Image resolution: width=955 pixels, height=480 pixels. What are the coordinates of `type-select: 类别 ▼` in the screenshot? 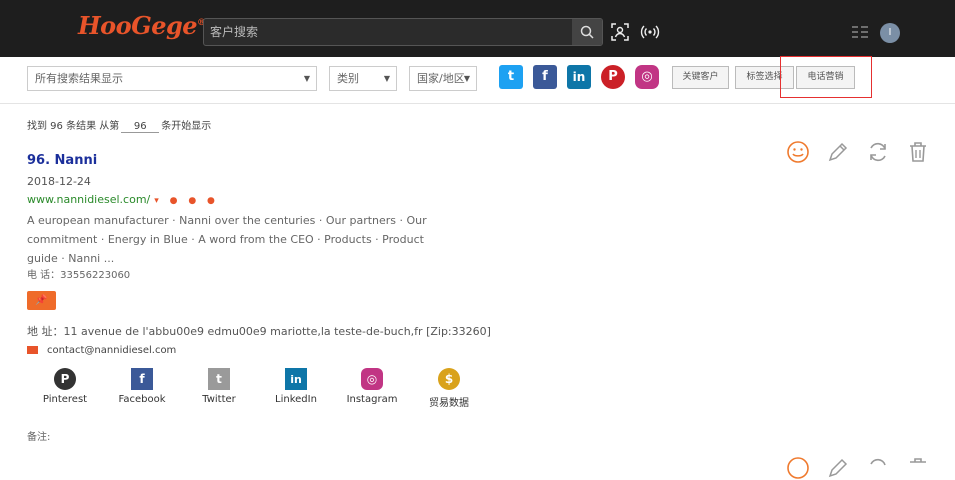 It's located at (363, 78).